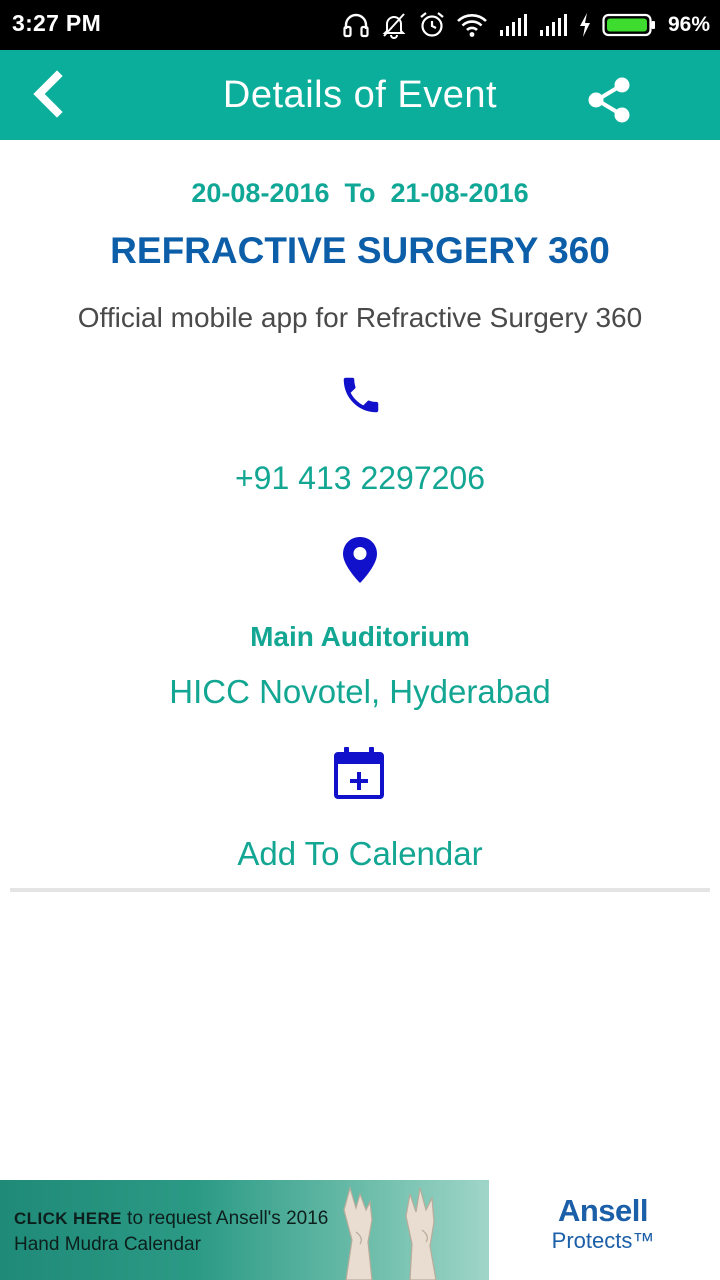 The width and height of the screenshot is (720, 1280). Describe the element at coordinates (361, 395) in the screenshot. I see `phone-icon` at that location.